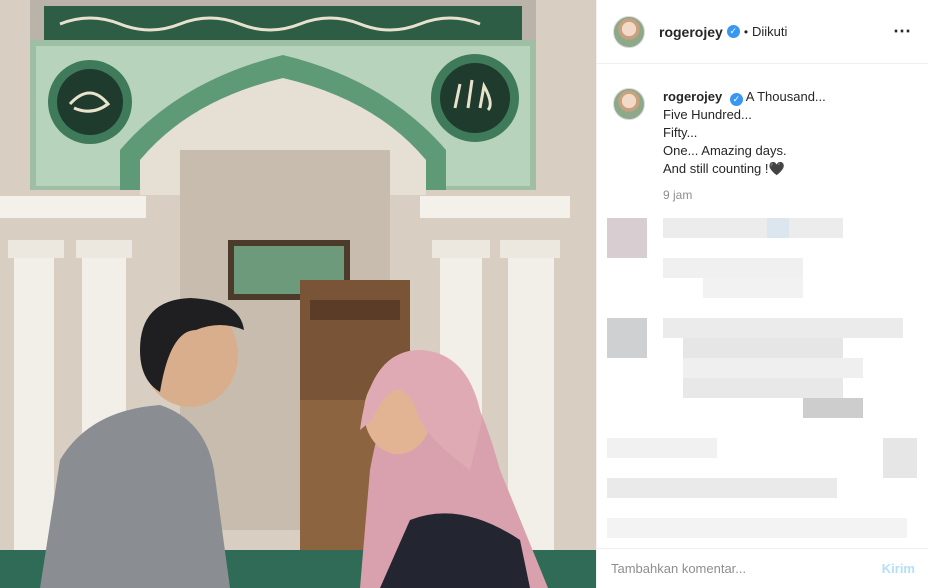  I want to click on follow-status-button: Diikuti, so click(769, 31).